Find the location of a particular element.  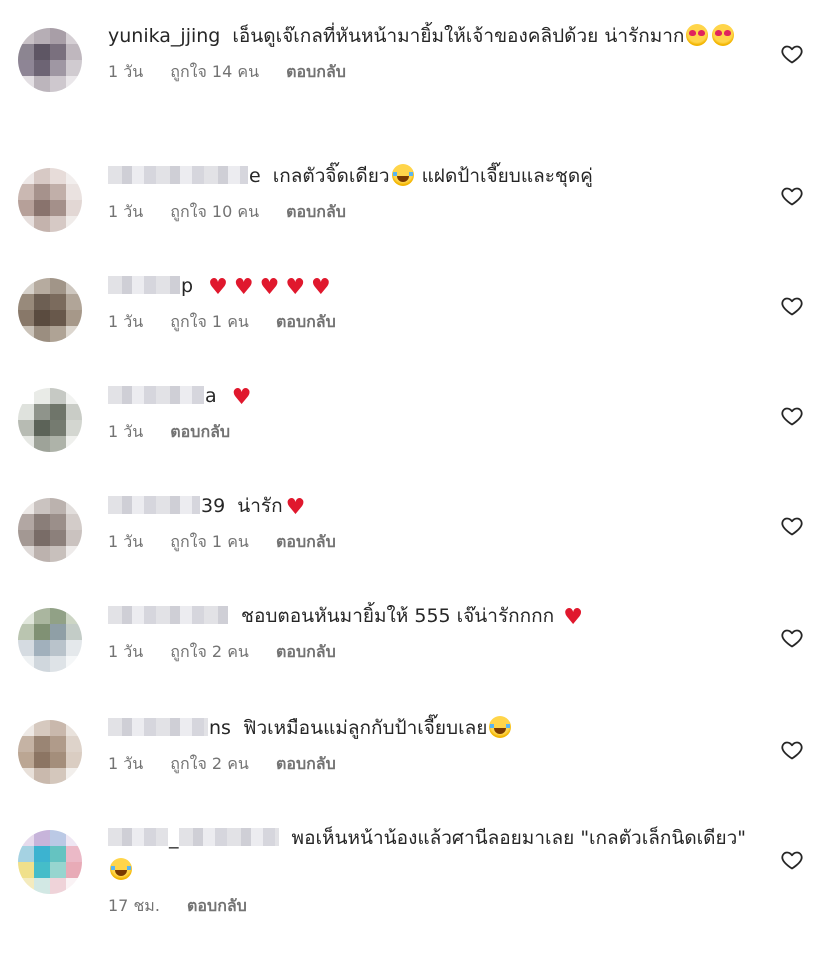

tears-of-joy-emoji-icon is located at coordinates (500, 727).